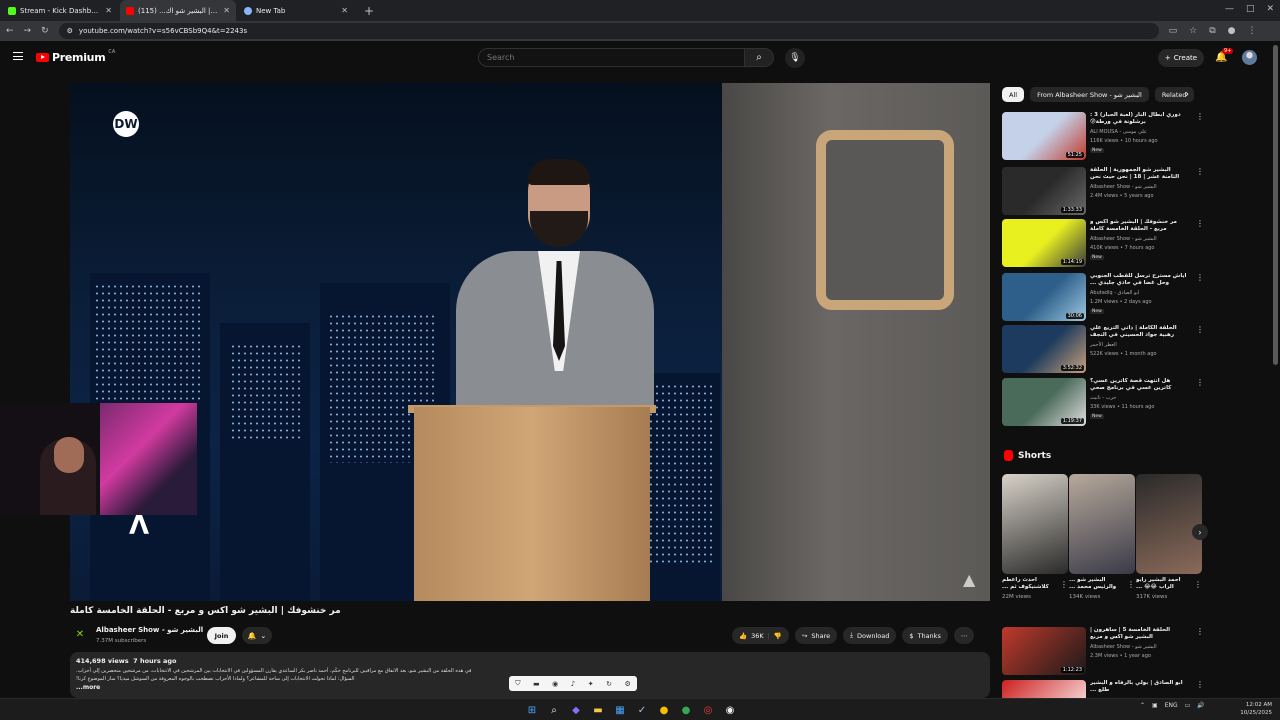 The width and height of the screenshot is (1280, 720). I want to click on chip-all: All, so click(1013, 94).